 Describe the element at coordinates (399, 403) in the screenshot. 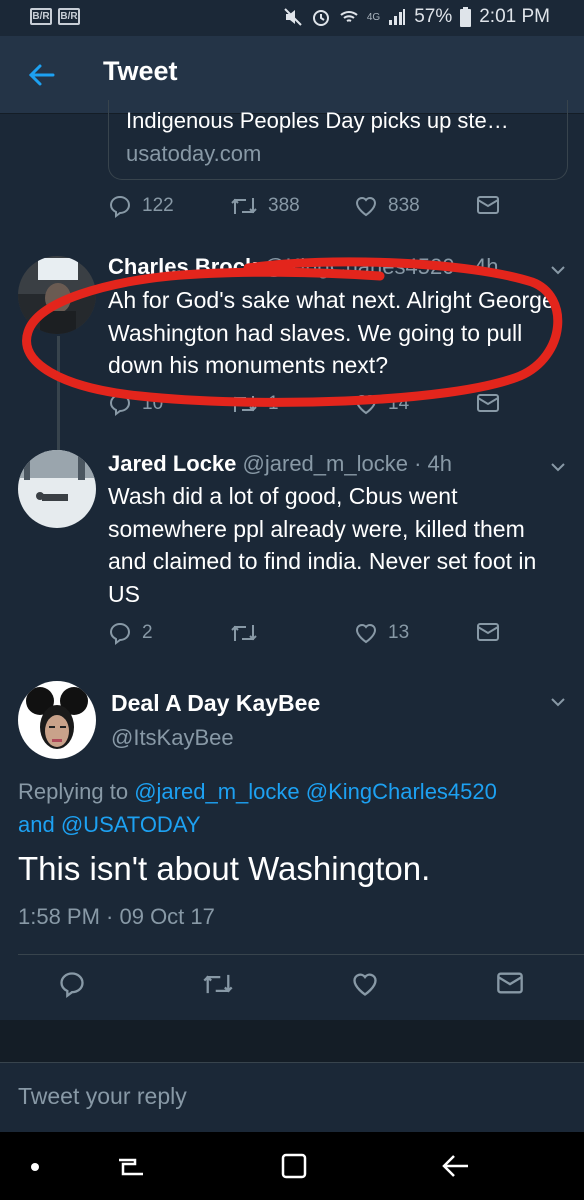

I see `like-count: 14` at that location.